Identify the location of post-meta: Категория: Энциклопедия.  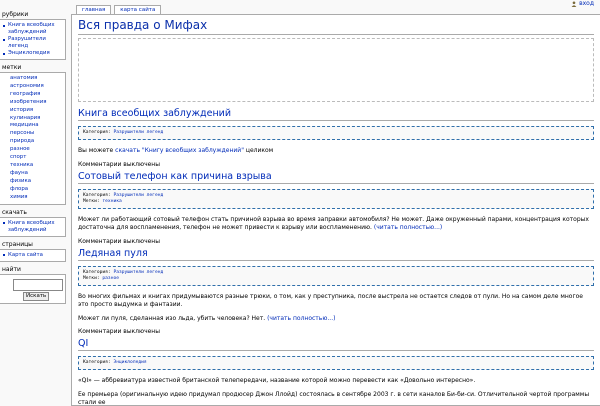
(336, 363).